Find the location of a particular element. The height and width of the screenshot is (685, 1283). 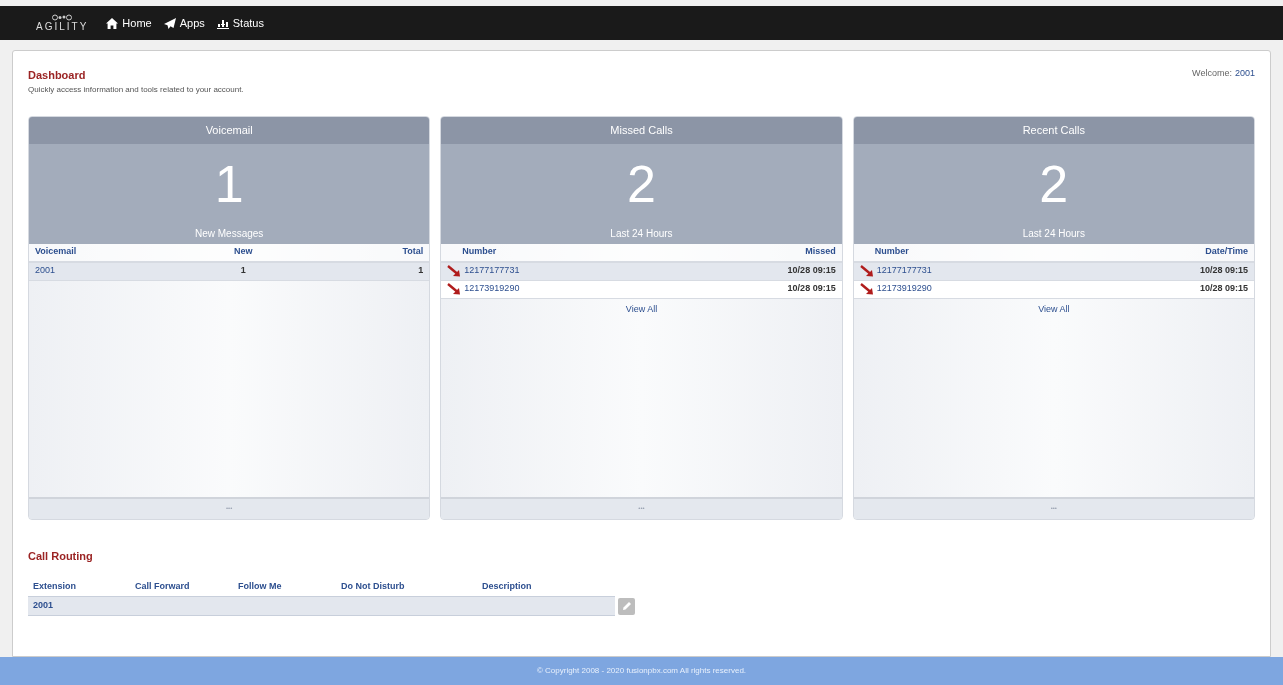

edit-button is located at coordinates (626, 606).